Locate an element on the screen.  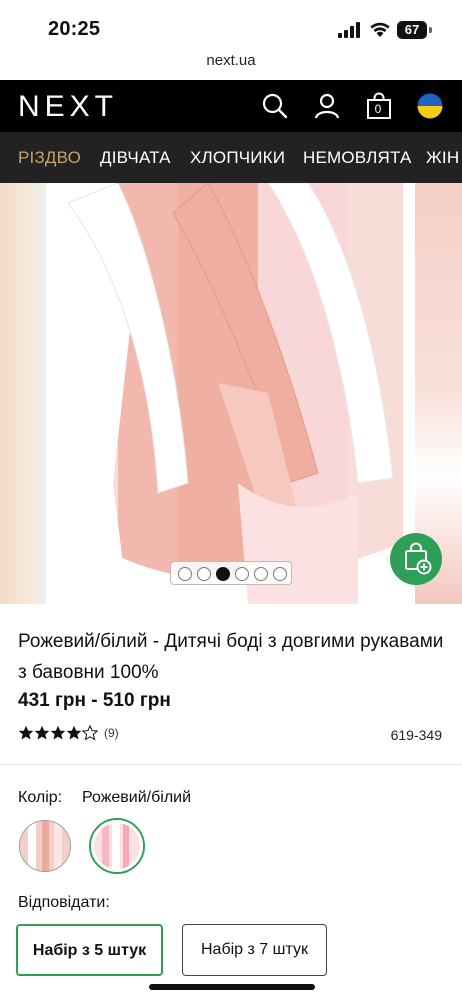
option-set-of-5-button: Набір з 5 штук is located at coordinates (89, 950).